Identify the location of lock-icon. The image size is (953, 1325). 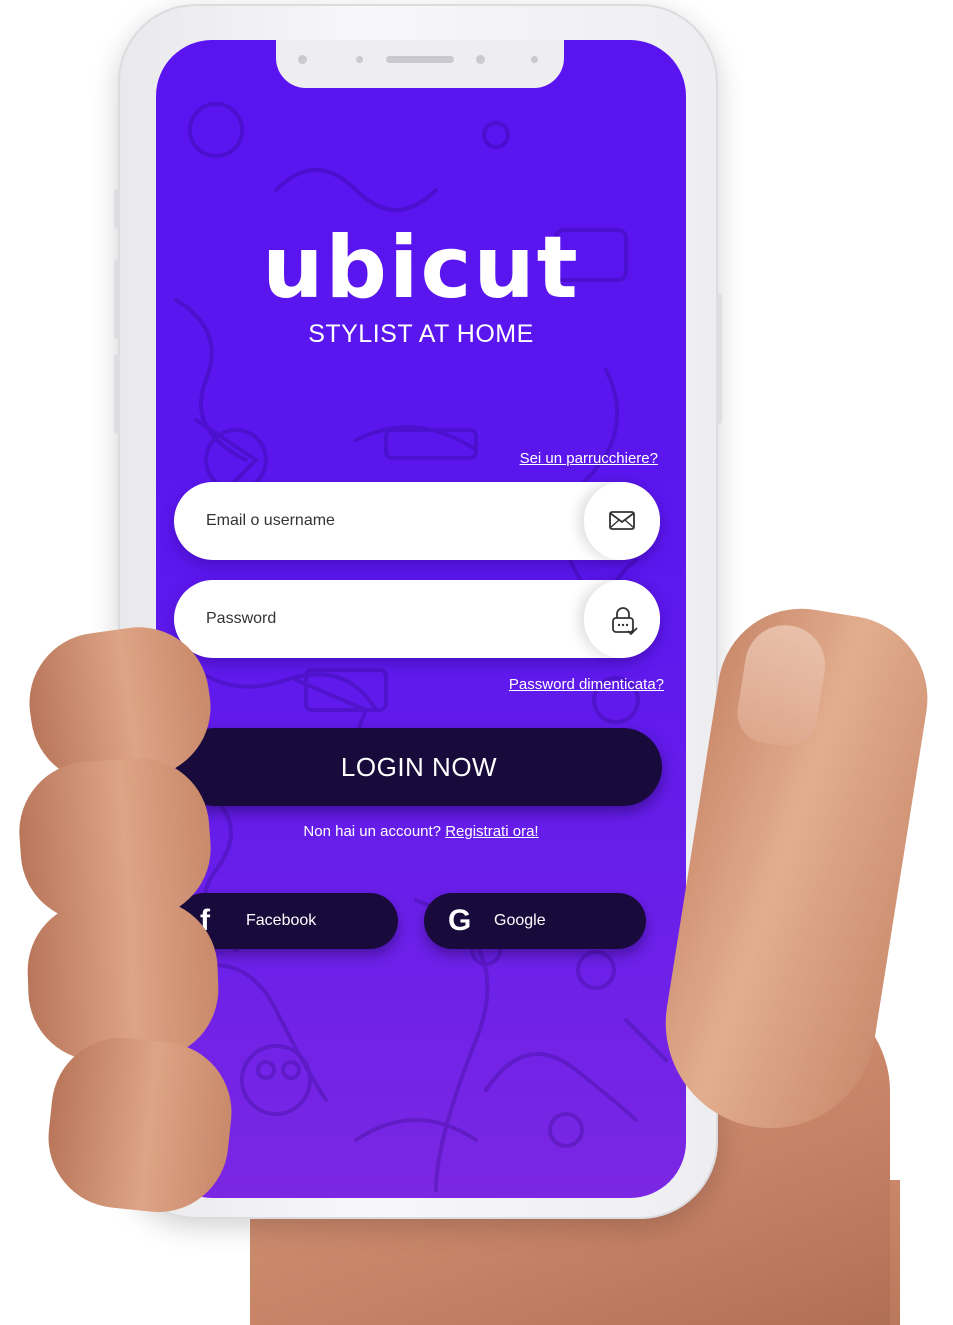
(625, 621).